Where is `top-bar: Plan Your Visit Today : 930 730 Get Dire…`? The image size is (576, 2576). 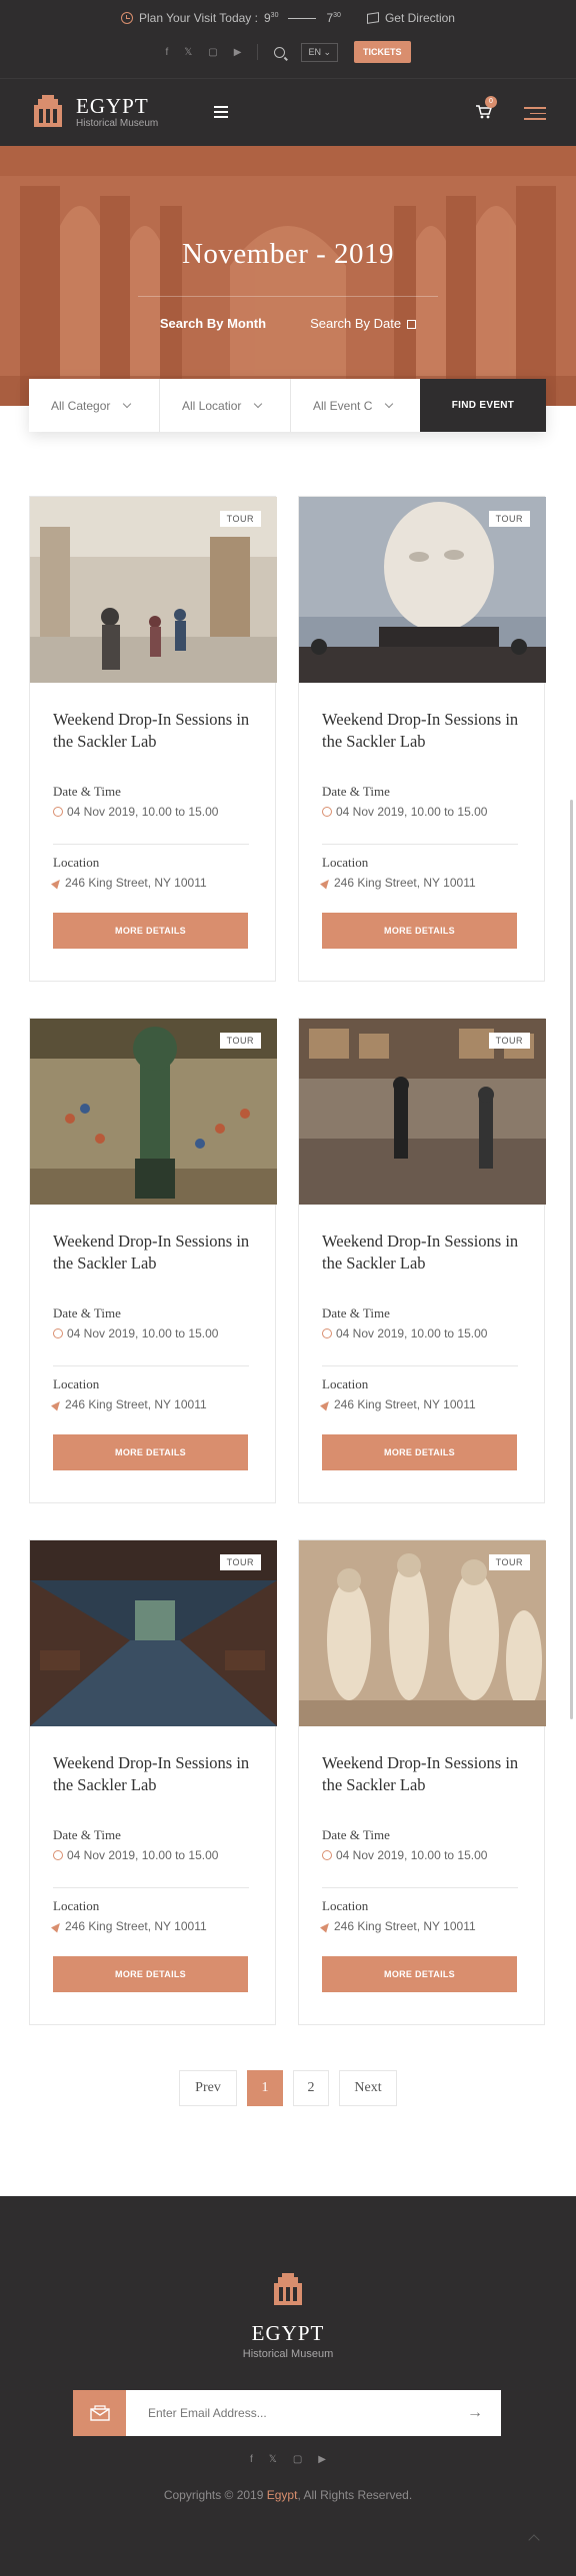 top-bar: Plan Your Visit Today : 930 730 Get Dire… is located at coordinates (288, 39).